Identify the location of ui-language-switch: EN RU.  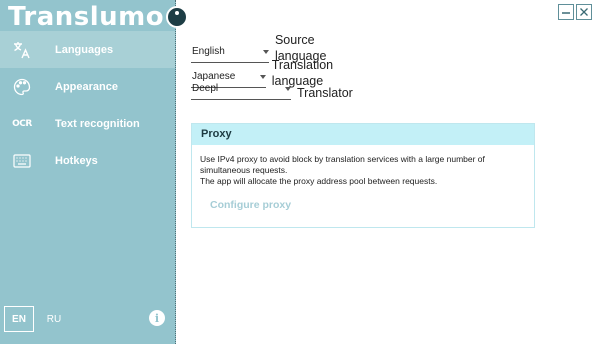
(36, 319).